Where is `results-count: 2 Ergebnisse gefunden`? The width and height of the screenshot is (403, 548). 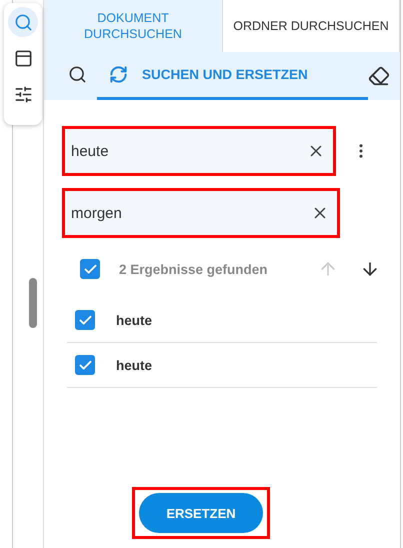
results-count: 2 Ergebnisse gefunden is located at coordinates (194, 269).